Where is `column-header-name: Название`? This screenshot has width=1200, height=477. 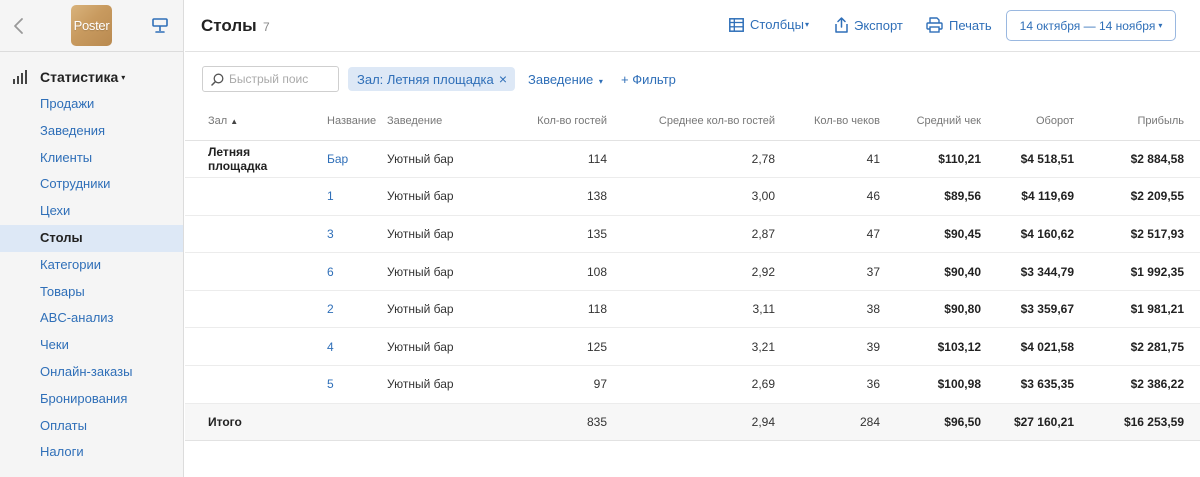
column-header-name: Название is located at coordinates (344, 122).